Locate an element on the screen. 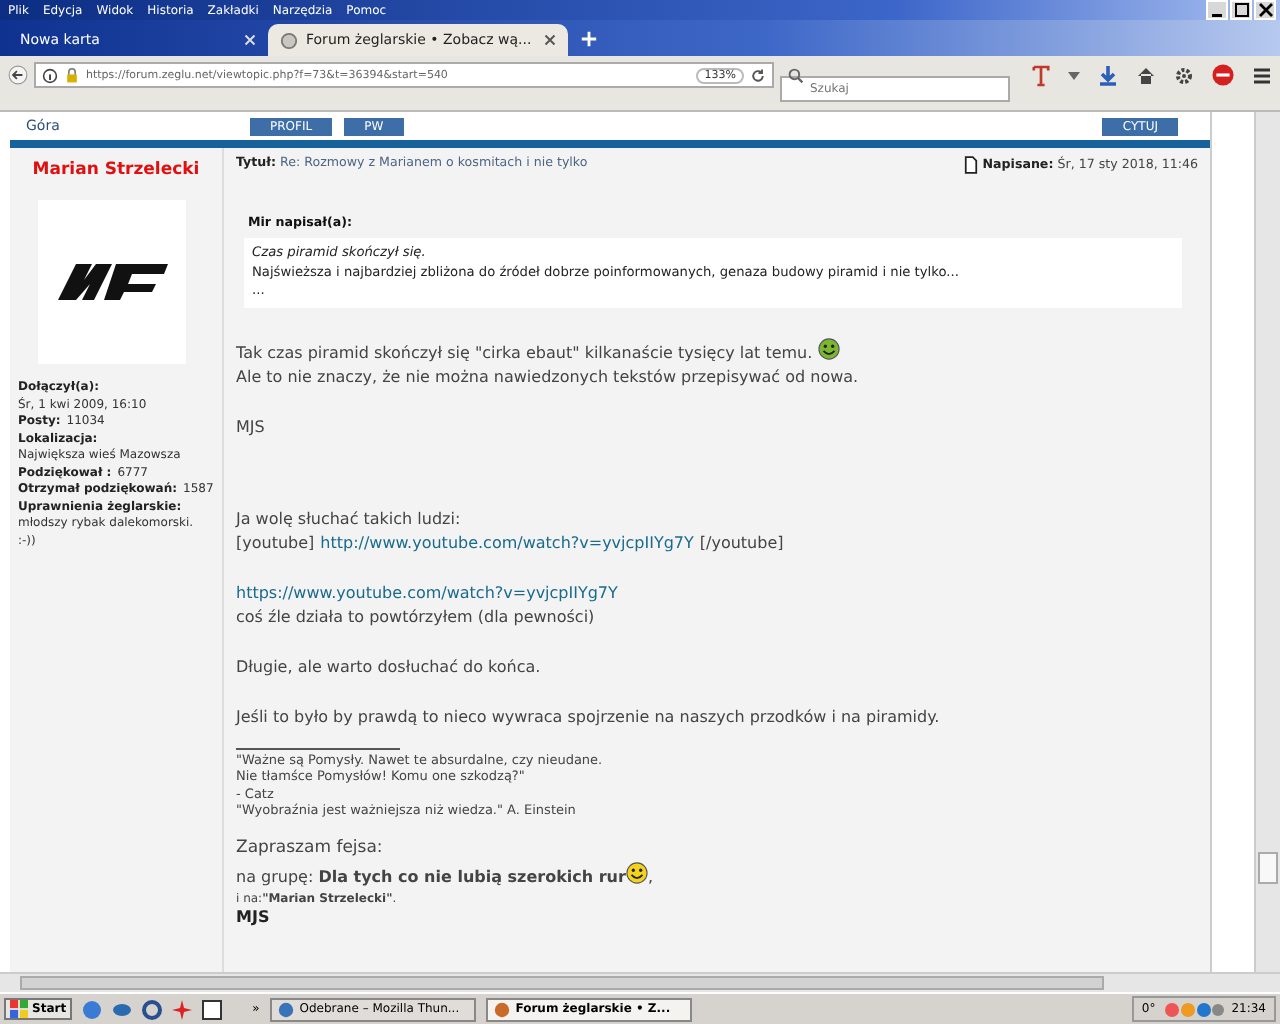  download-icon is located at coordinates (1108, 75).